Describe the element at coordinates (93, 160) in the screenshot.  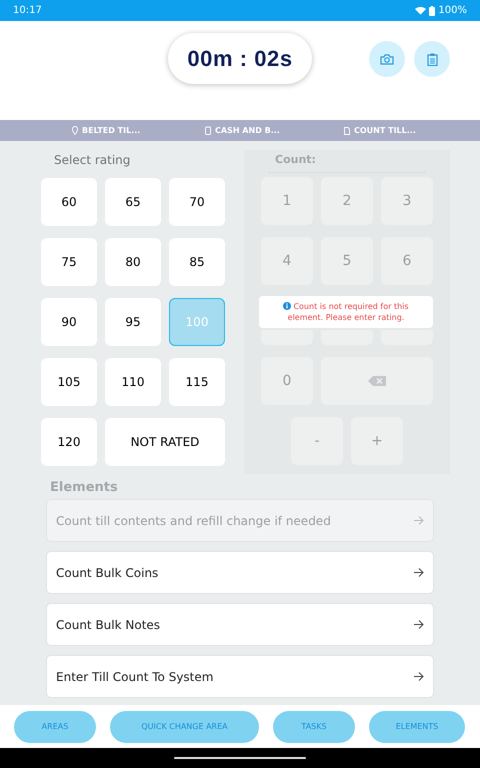
I see `section-heading: Select rating` at that location.